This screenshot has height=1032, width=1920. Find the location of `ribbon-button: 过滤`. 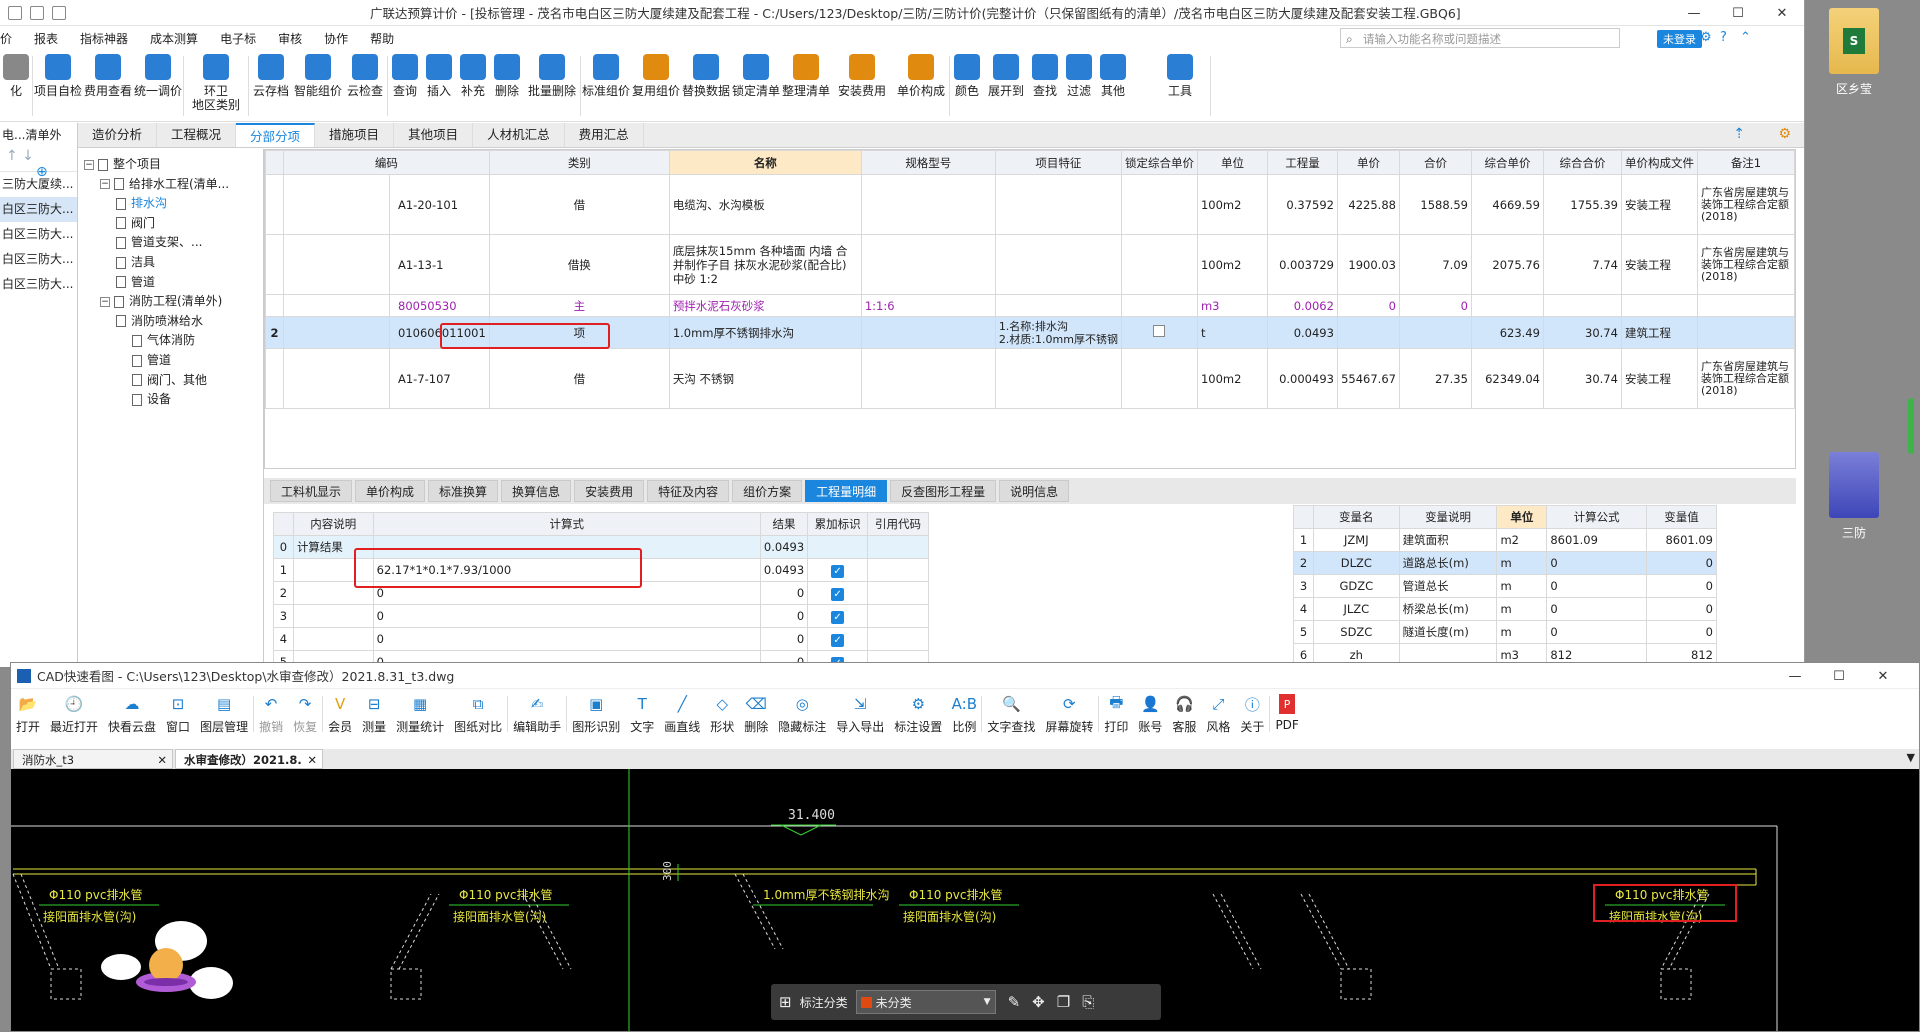

ribbon-button: 过滤 is located at coordinates (1079, 86).